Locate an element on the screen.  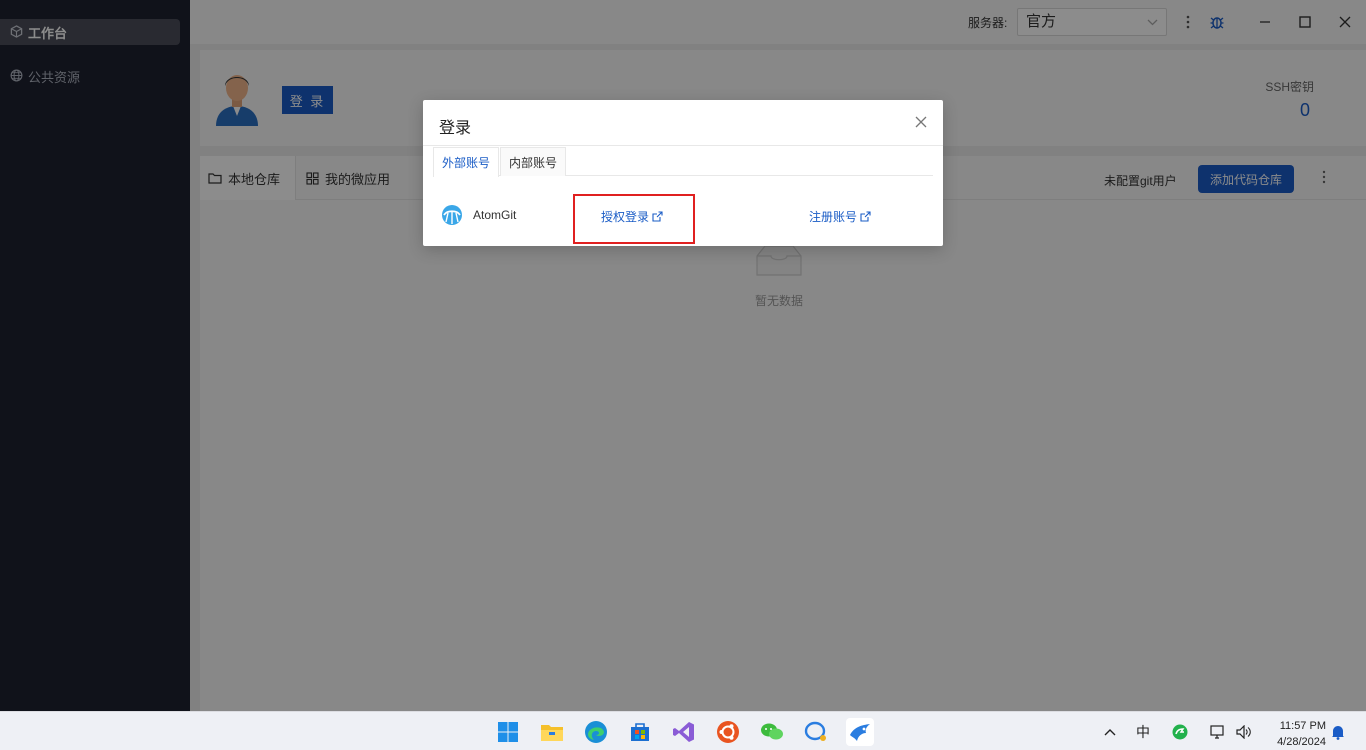
microsoft-store-icon is located at coordinates (640, 732).